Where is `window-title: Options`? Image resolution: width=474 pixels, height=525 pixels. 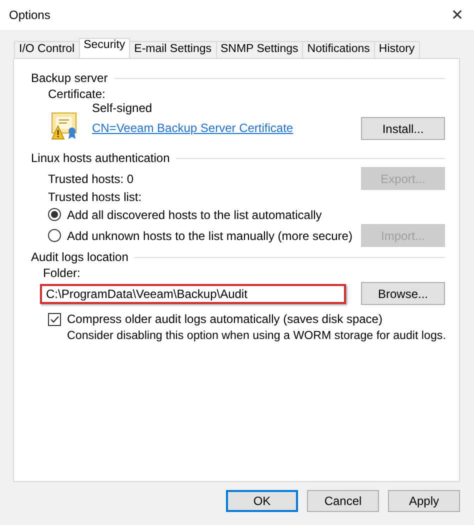
window-title: Options is located at coordinates (29, 15).